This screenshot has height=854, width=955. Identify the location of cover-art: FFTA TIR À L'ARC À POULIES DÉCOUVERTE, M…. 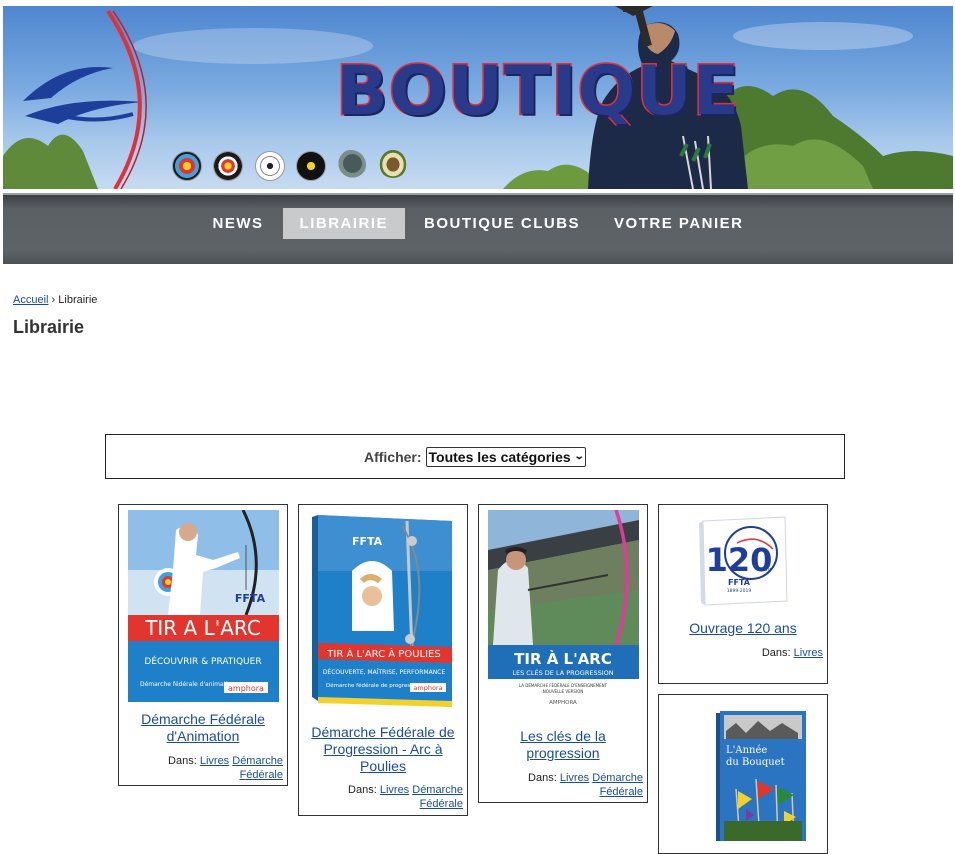
(382, 611).